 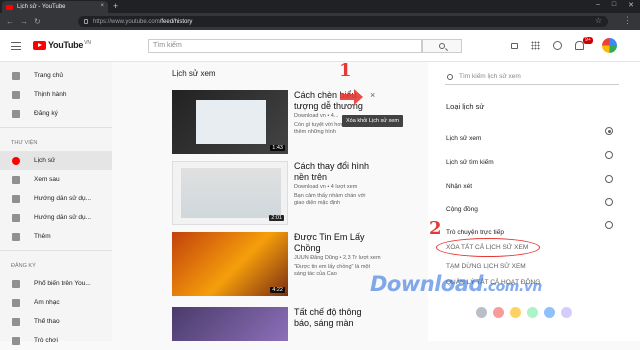 What do you see at coordinates (334, 243) in the screenshot?
I see `video-title: Được Tin Em Lấy Chồng` at bounding box center [334, 243].